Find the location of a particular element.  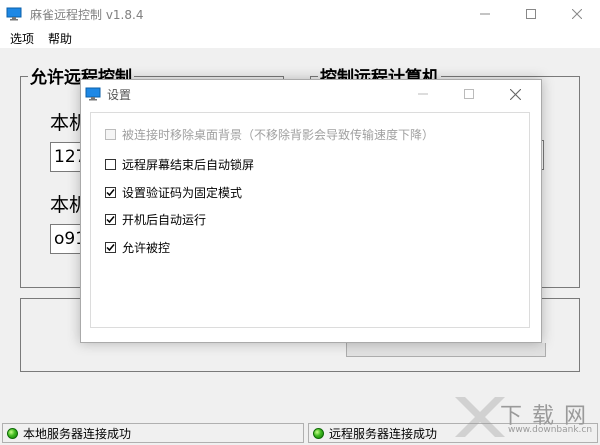

maximize-button is located at coordinates (531, 14).